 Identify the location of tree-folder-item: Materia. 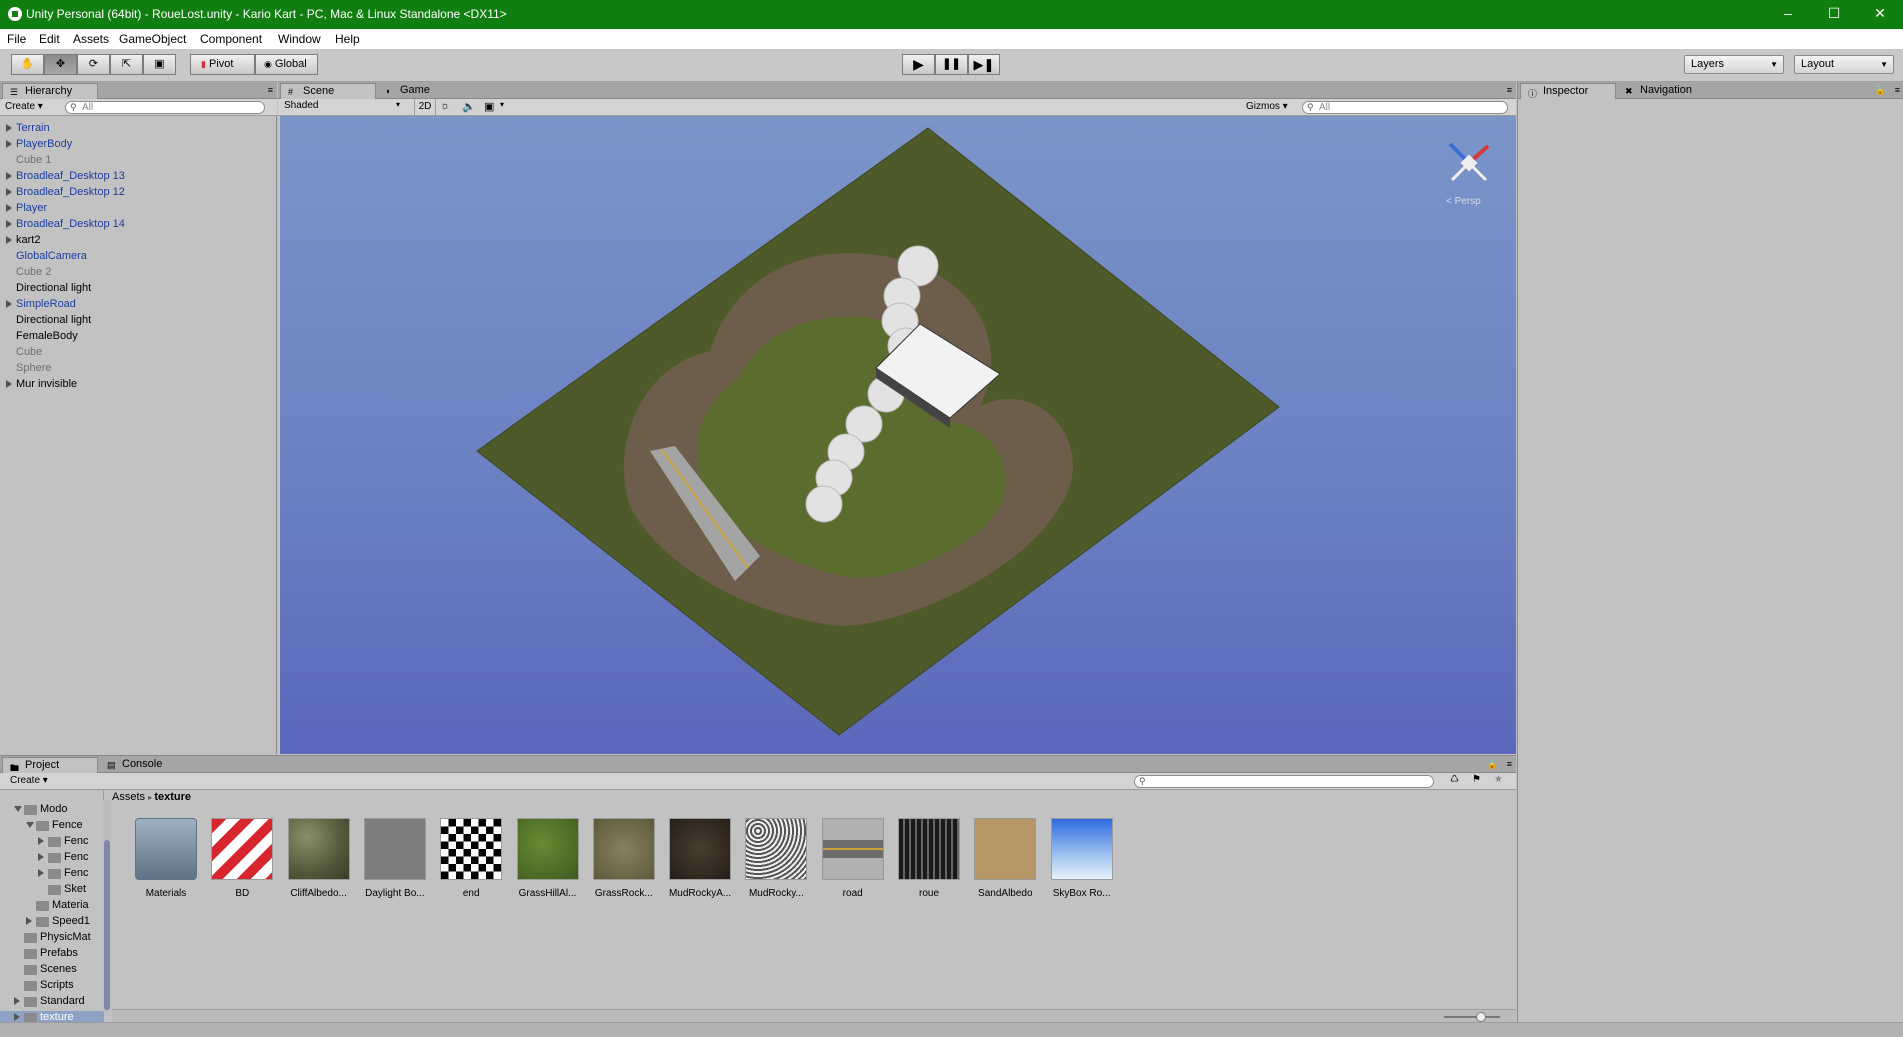
(51, 906).